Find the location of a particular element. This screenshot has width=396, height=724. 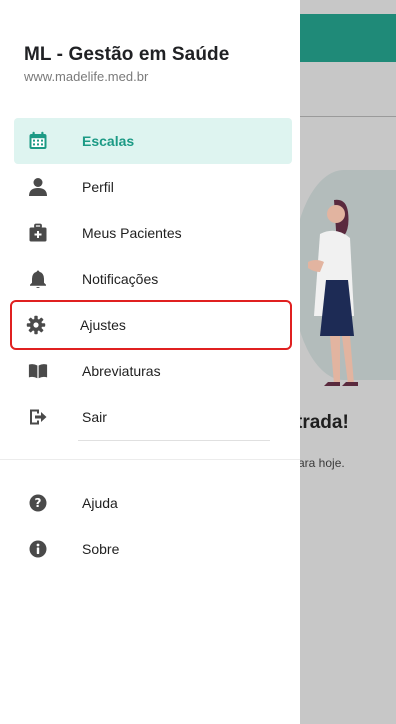

logout-icon is located at coordinates (38, 417).